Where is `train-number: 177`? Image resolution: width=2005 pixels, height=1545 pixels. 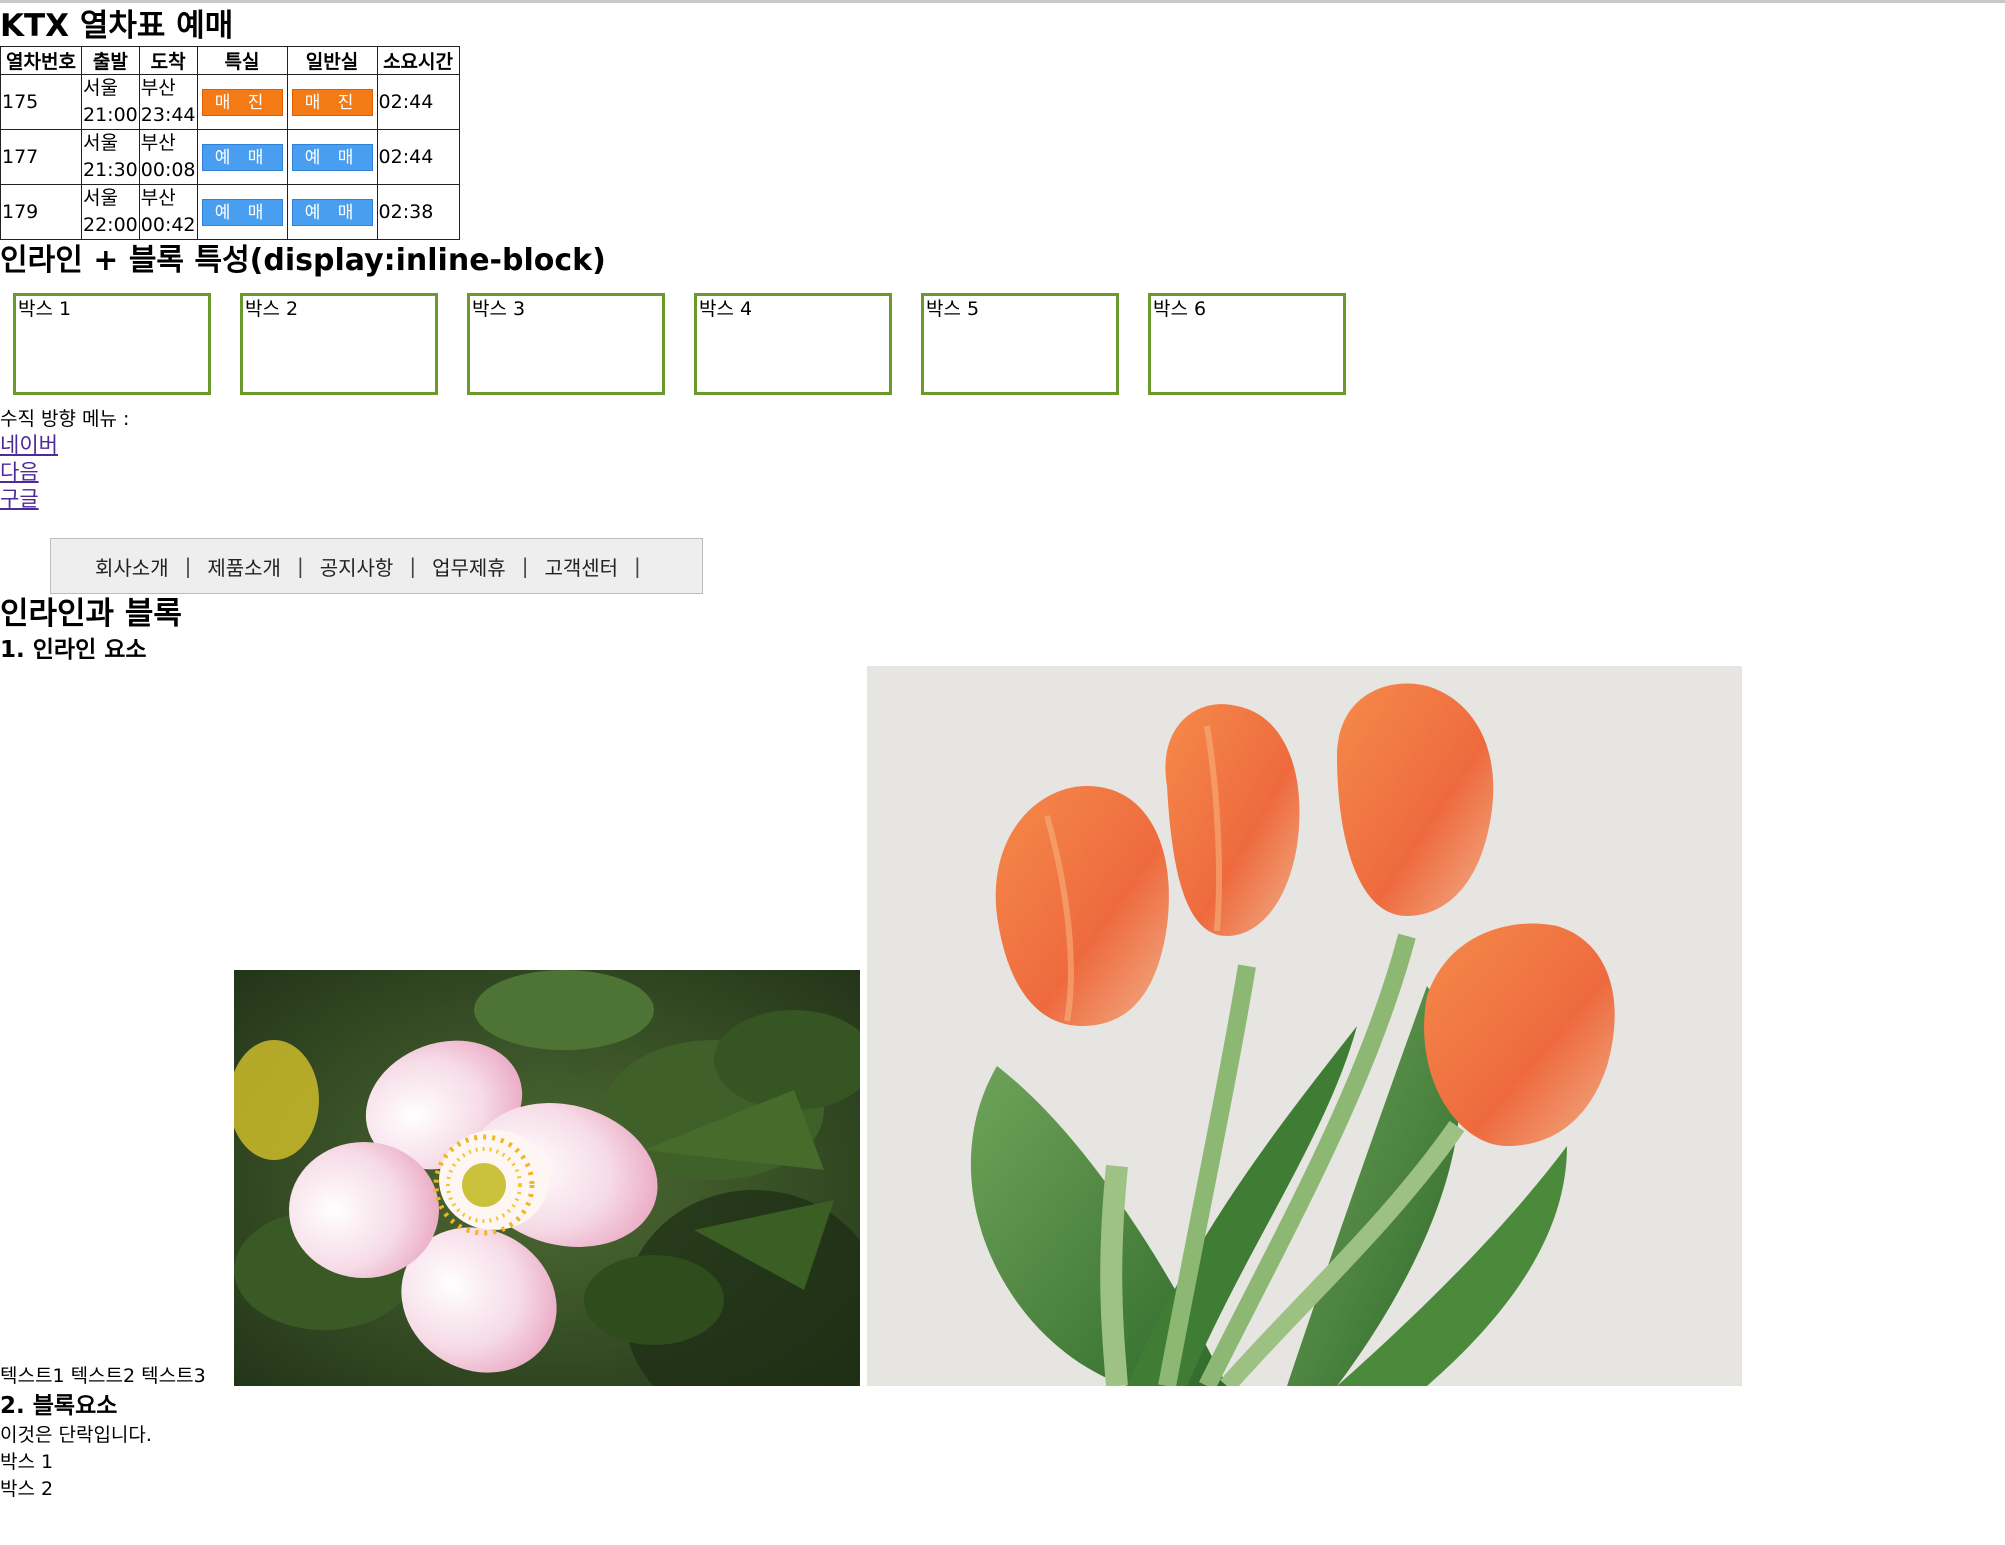
train-number: 177 is located at coordinates (41, 157).